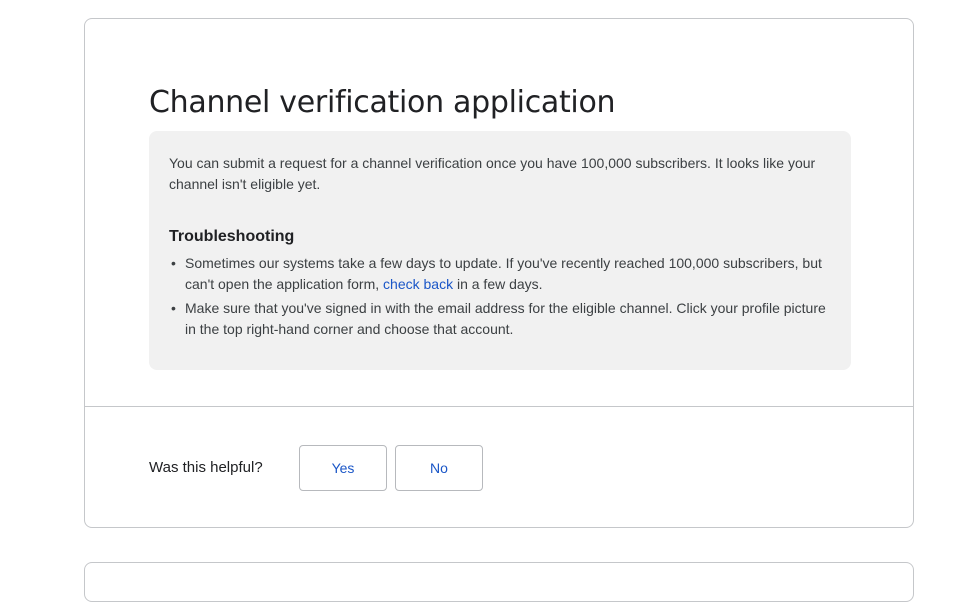 This screenshot has height=602, width=959. Describe the element at coordinates (382, 102) in the screenshot. I see `page-title: Channel verification application` at that location.